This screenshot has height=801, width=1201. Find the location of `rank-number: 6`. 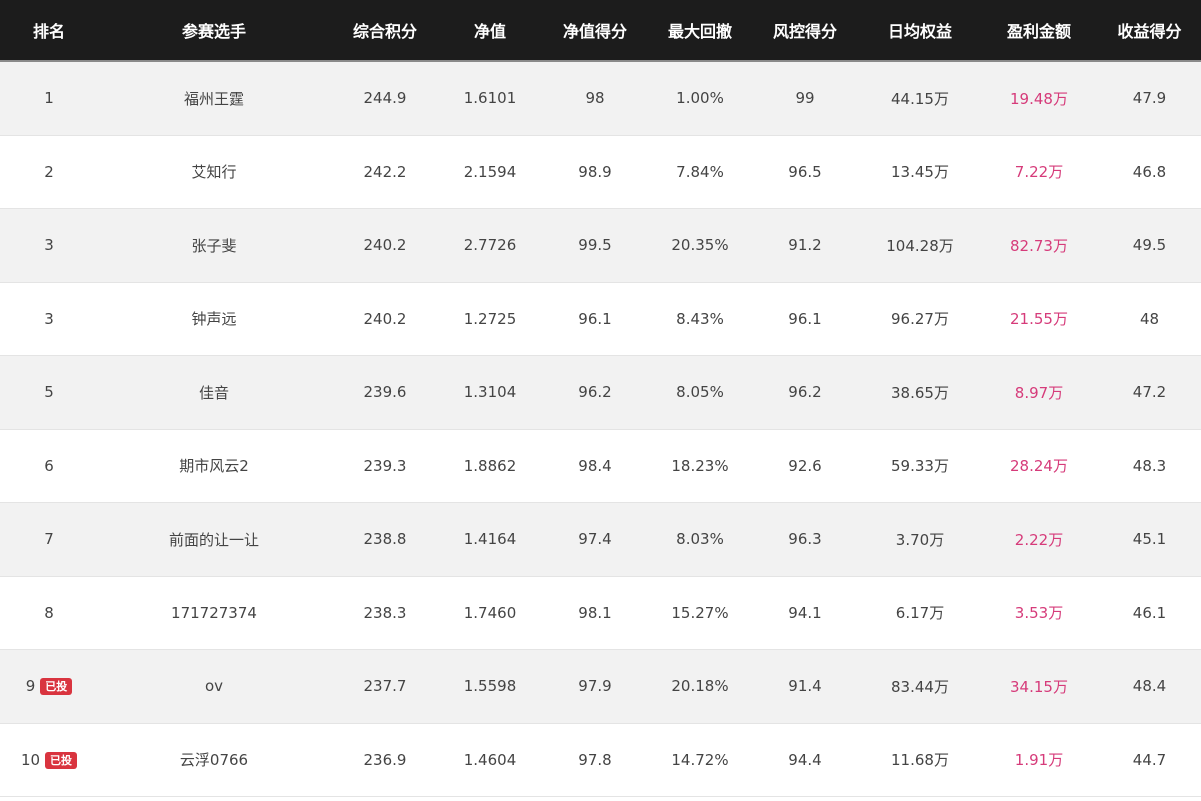

rank-number: 6 is located at coordinates (49, 465).